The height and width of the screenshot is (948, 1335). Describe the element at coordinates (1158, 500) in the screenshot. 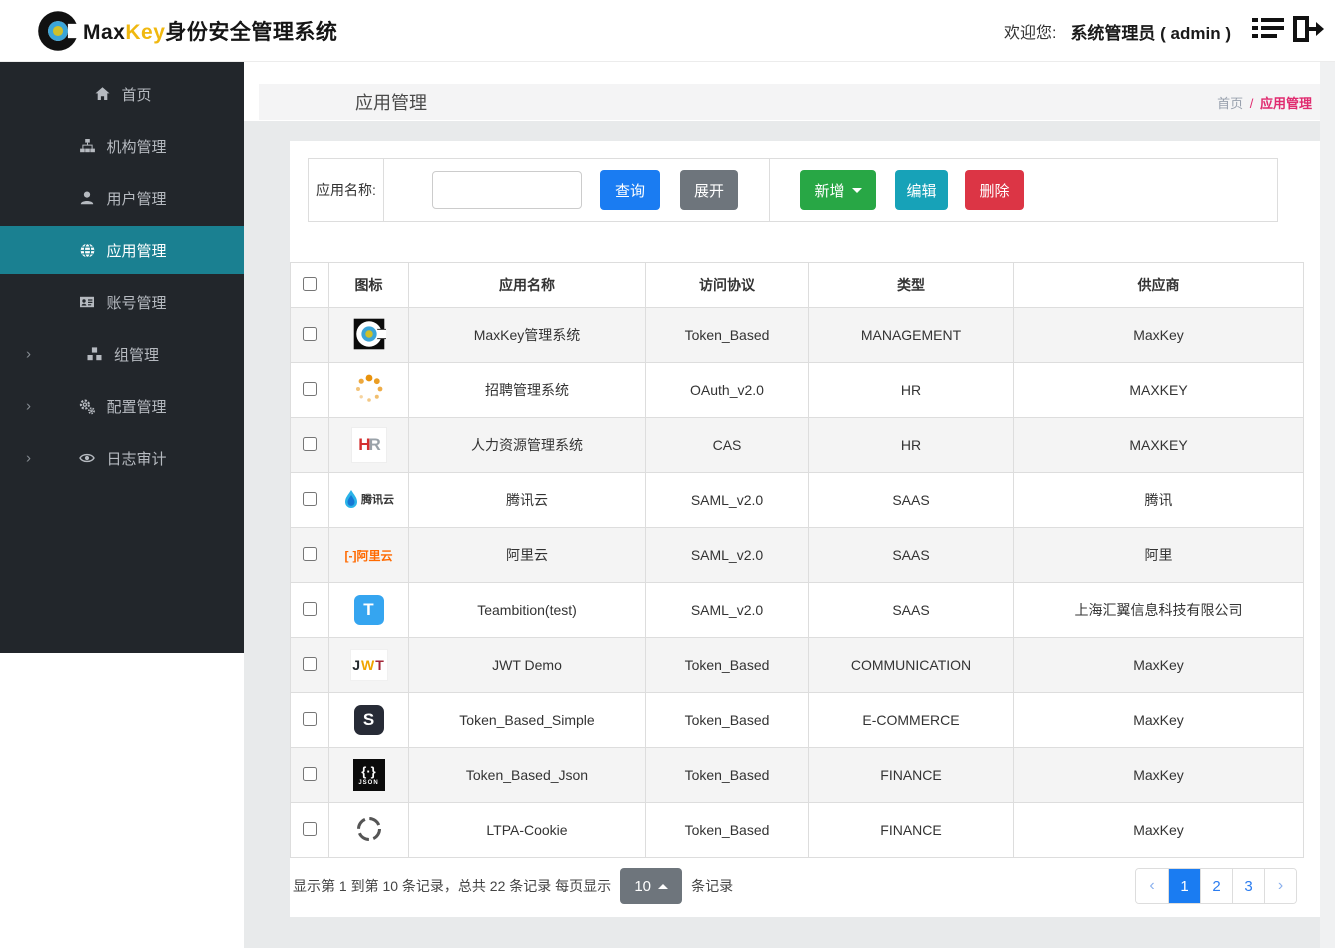

I see `vendor-cell: 腾讯` at that location.